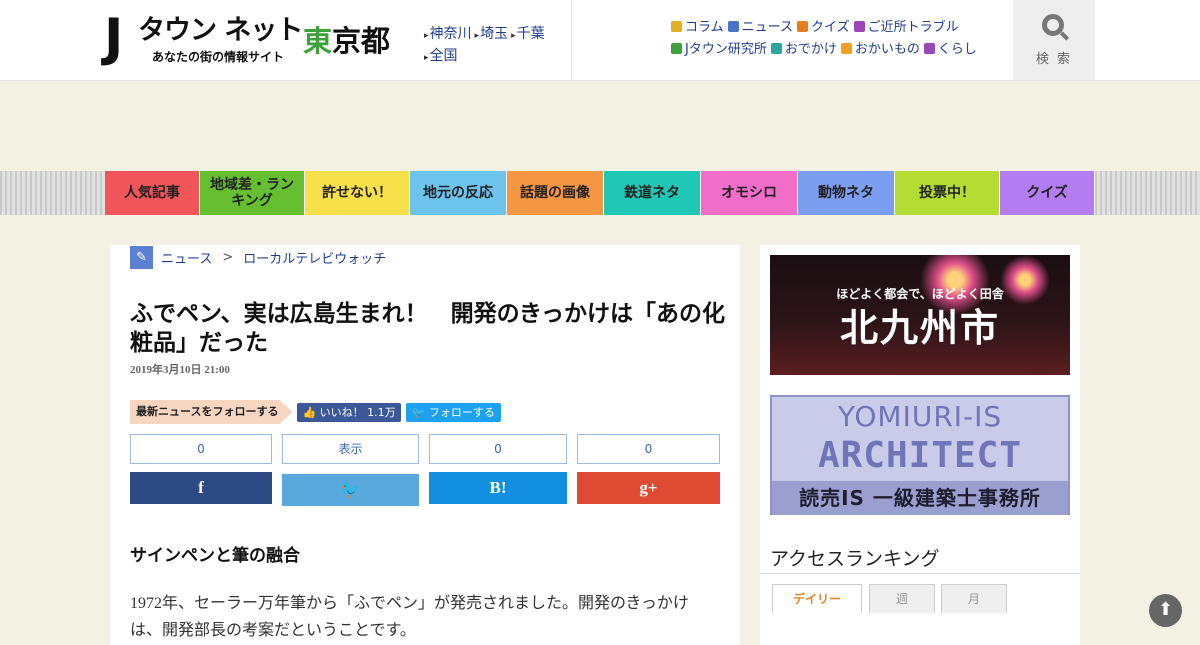 The width and height of the screenshot is (1200, 645). What do you see at coordinates (180, 370) in the screenshot?
I see `article-date: 2019年3月10日 21:00` at bounding box center [180, 370].